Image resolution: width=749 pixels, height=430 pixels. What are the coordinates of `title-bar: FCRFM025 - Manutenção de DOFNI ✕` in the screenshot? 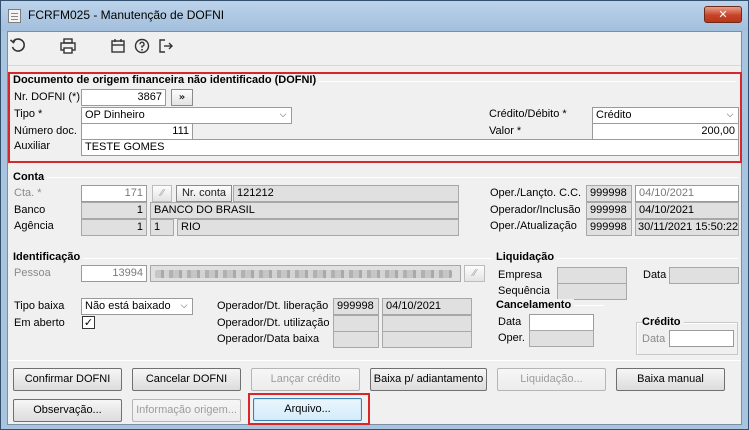 It's located at (374, 16).